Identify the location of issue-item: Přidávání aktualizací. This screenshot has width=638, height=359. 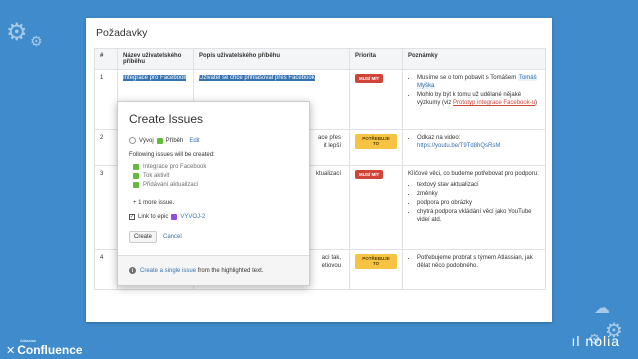
(169, 185).